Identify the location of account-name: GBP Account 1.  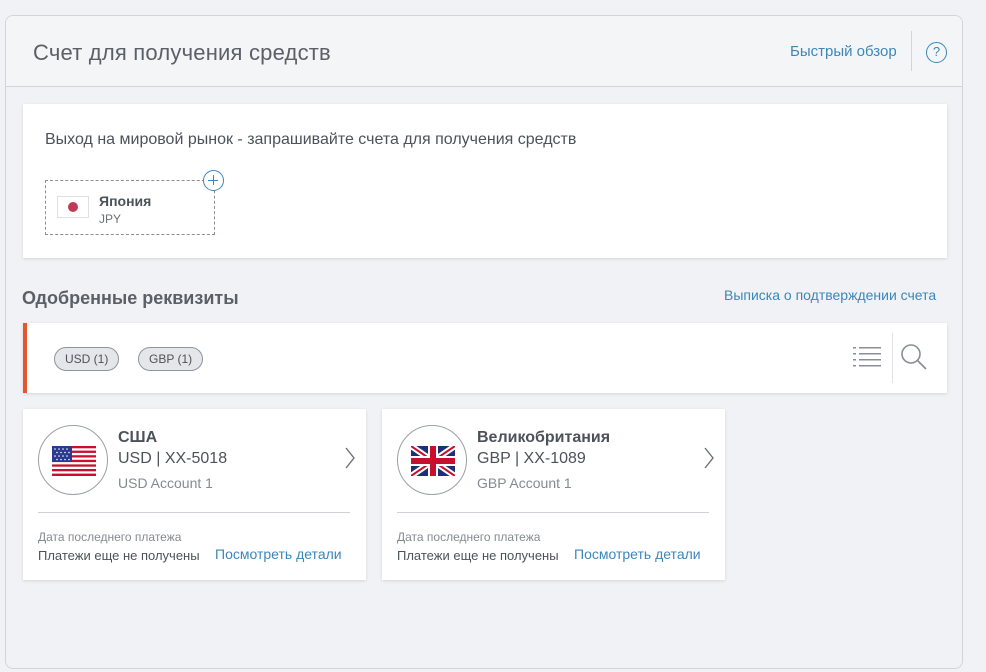
(524, 483).